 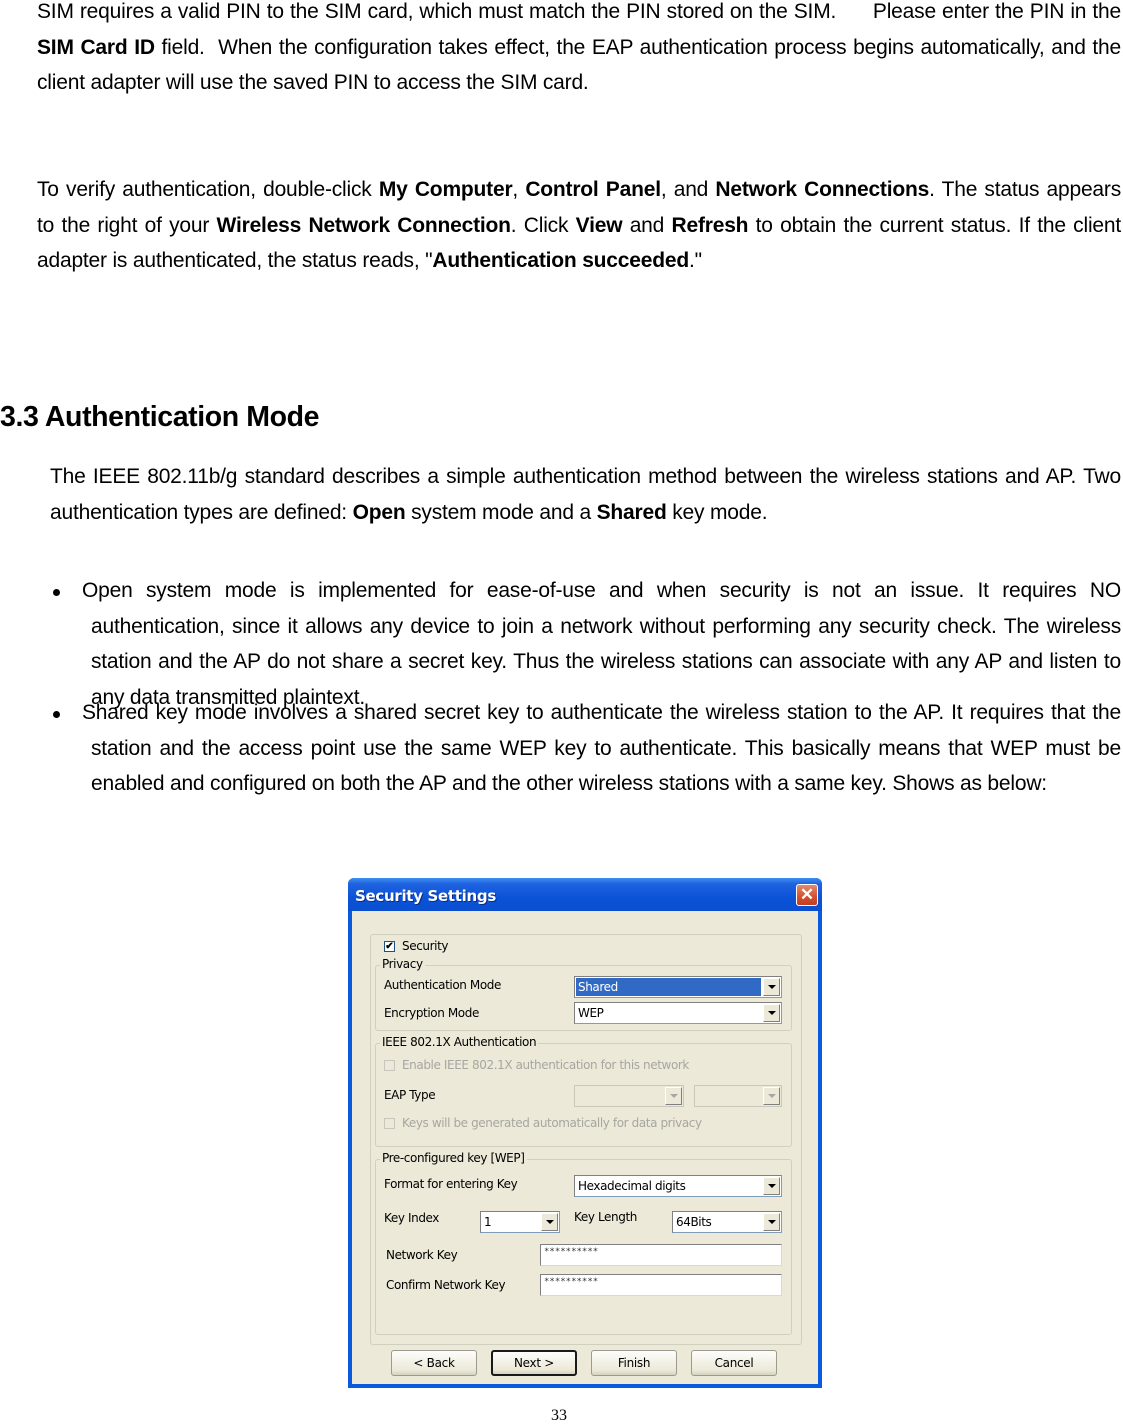 What do you see at coordinates (727, 1222) in the screenshot?
I see `key-length-select: 64Bits` at bounding box center [727, 1222].